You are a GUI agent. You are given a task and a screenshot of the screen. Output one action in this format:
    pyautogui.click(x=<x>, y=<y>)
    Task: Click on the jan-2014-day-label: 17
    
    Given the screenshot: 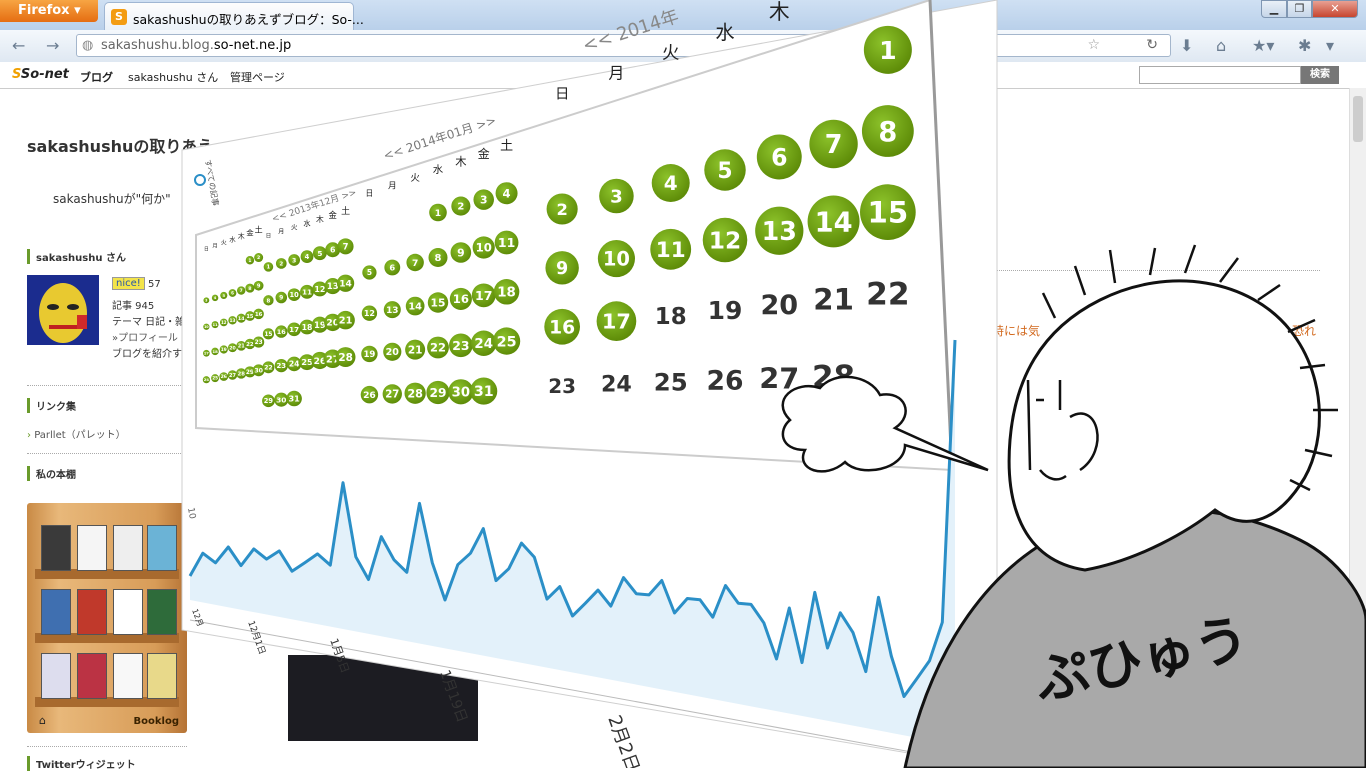 What is the action you would take?
    pyautogui.click(x=483, y=295)
    